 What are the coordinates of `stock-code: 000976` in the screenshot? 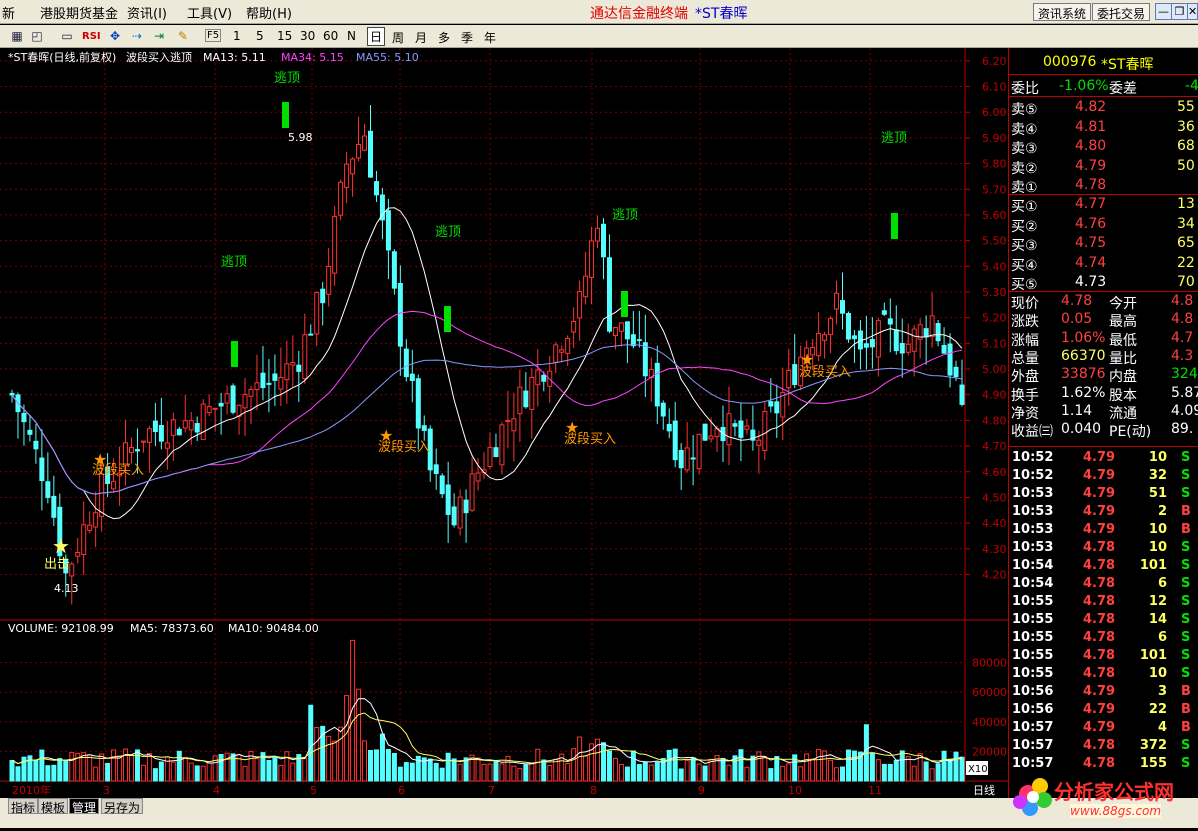 It's located at (1070, 62).